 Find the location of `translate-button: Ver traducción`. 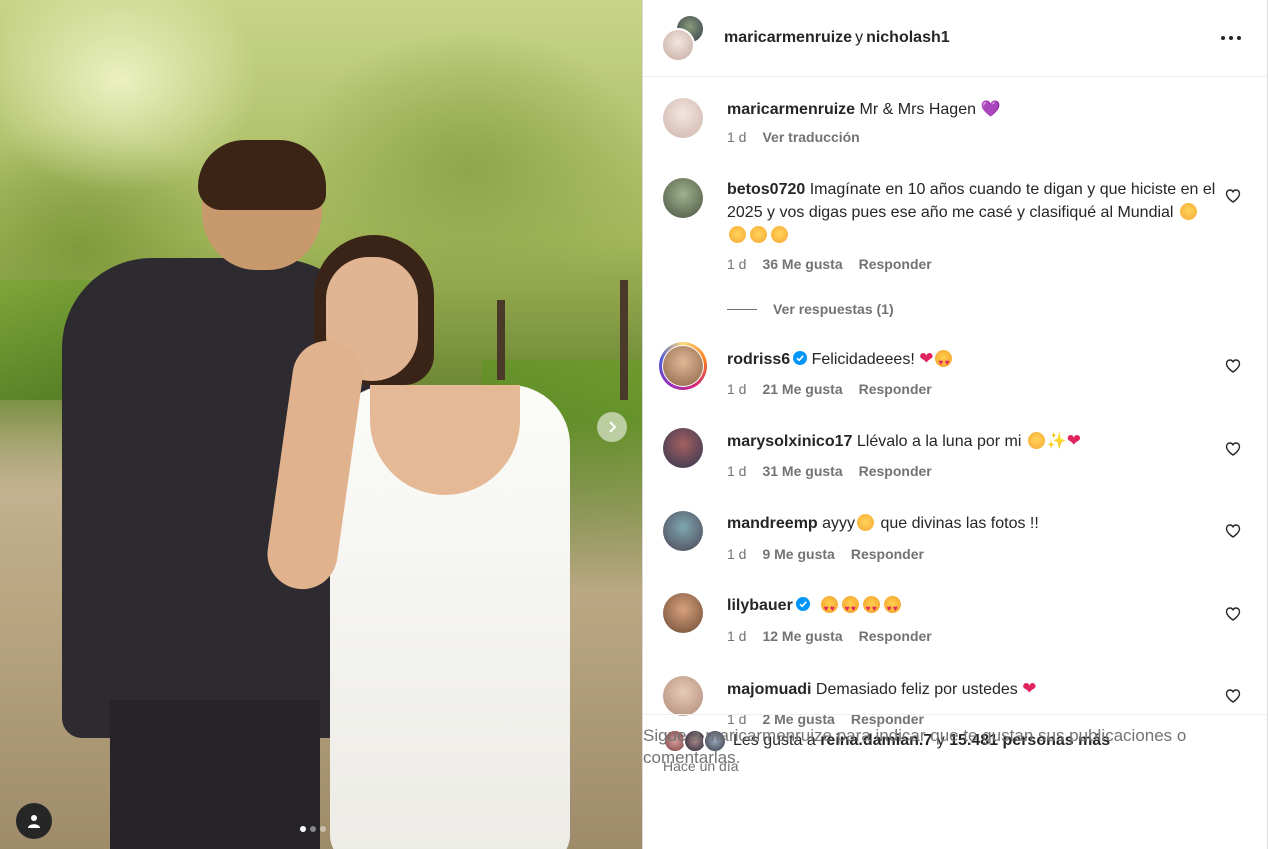

translate-button: Ver traducción is located at coordinates (810, 137).